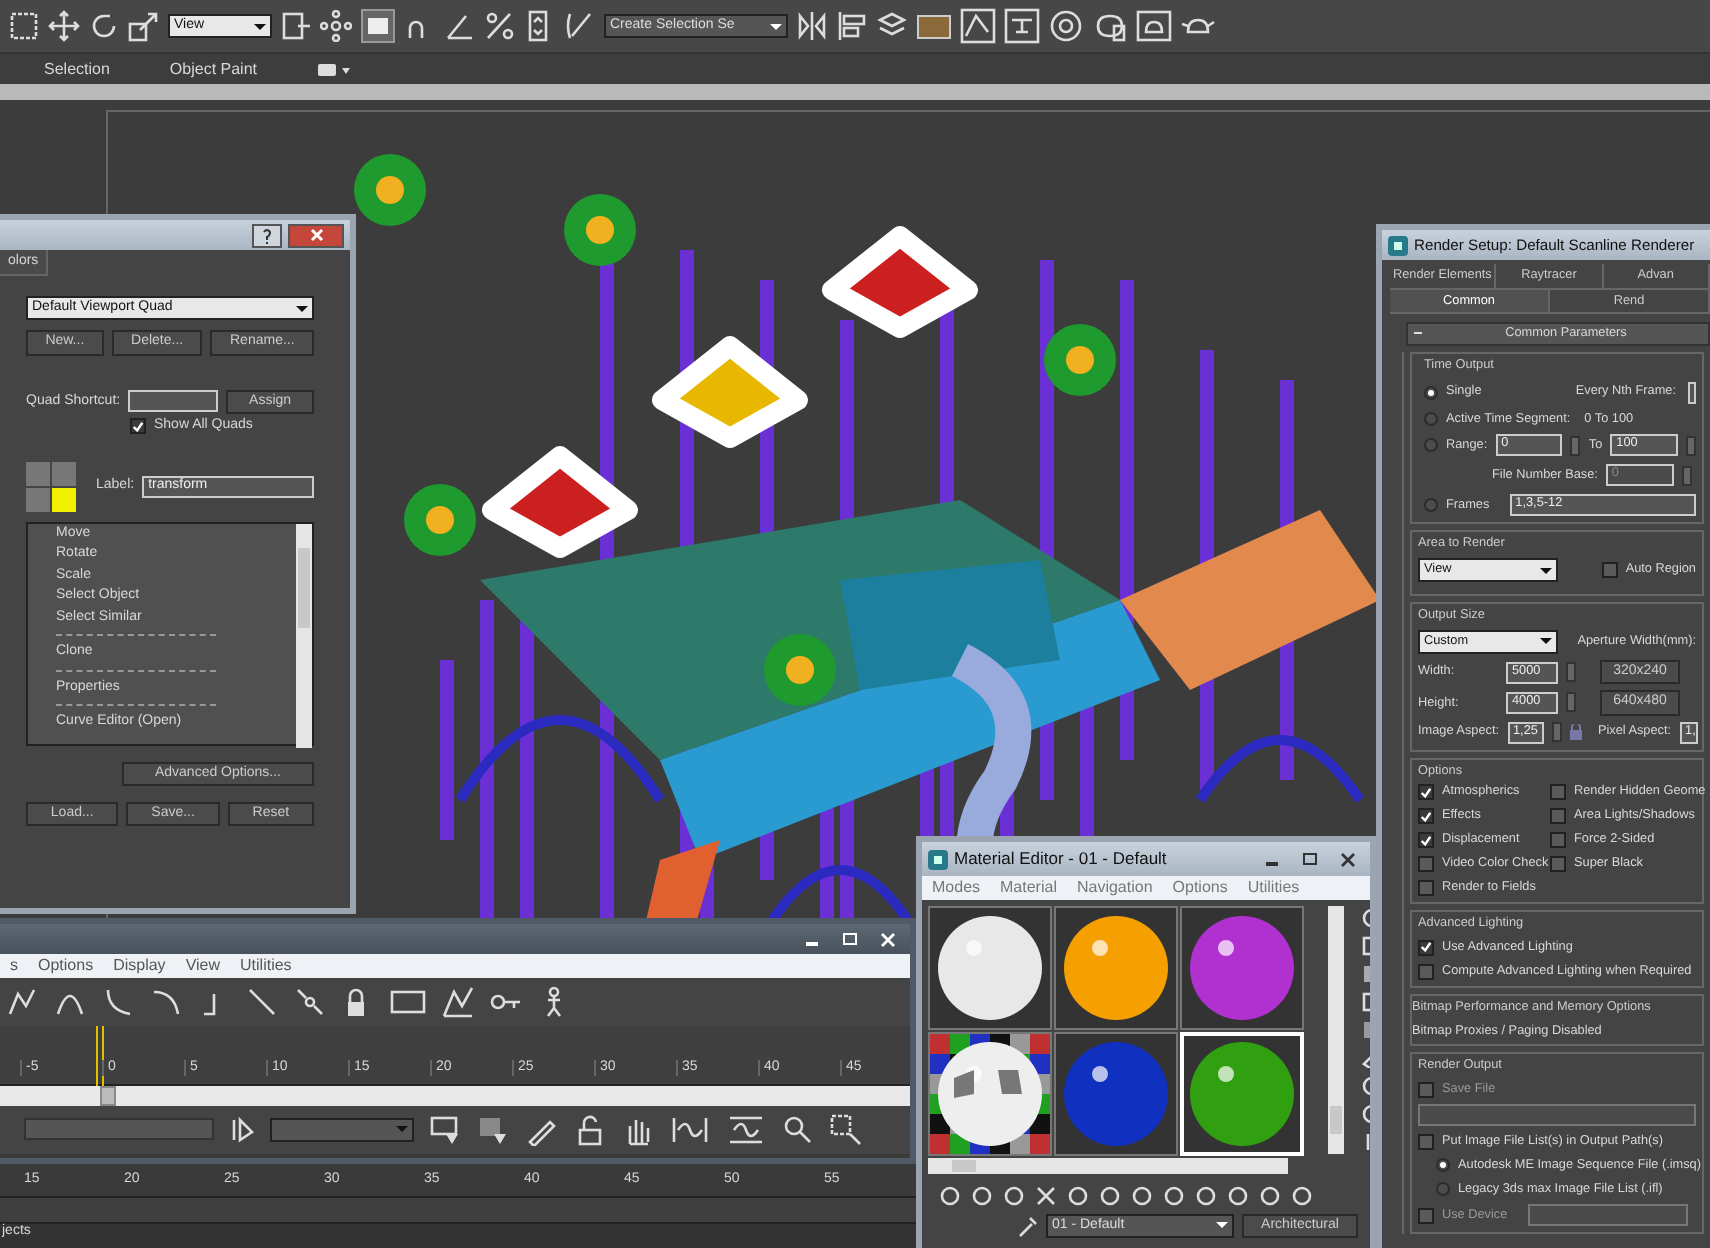 The width and height of the screenshot is (1710, 1248). I want to click on percent-snap-icon, so click(500, 26).